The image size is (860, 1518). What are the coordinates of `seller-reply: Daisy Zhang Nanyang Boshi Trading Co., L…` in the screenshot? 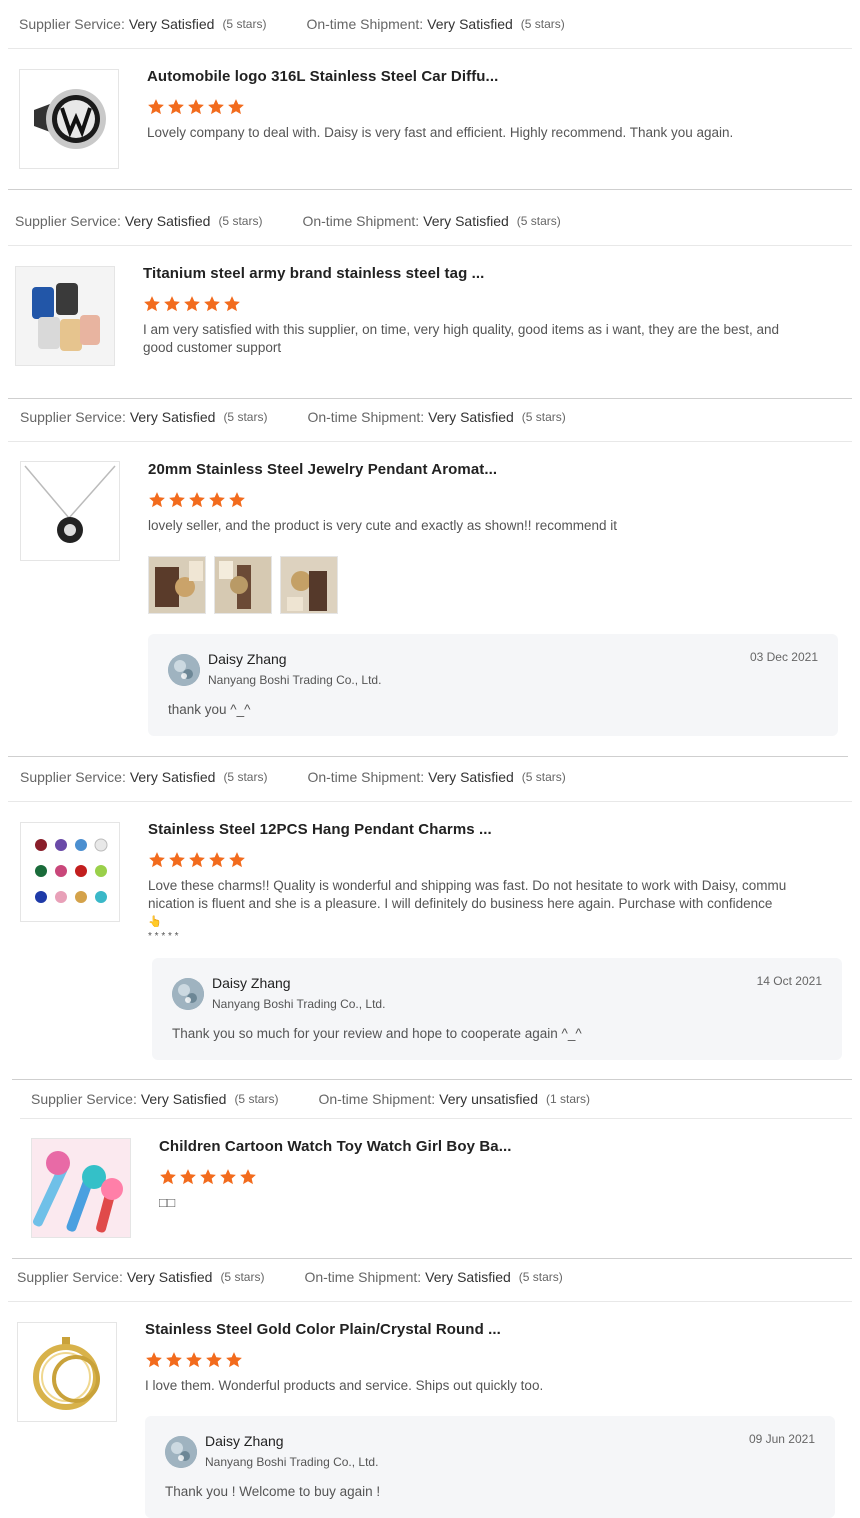 It's located at (490, 1467).